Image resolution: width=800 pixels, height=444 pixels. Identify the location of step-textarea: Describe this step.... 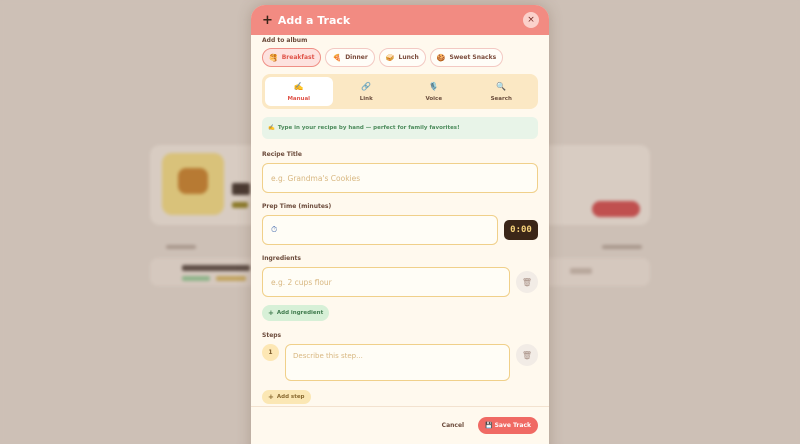
(397, 362).